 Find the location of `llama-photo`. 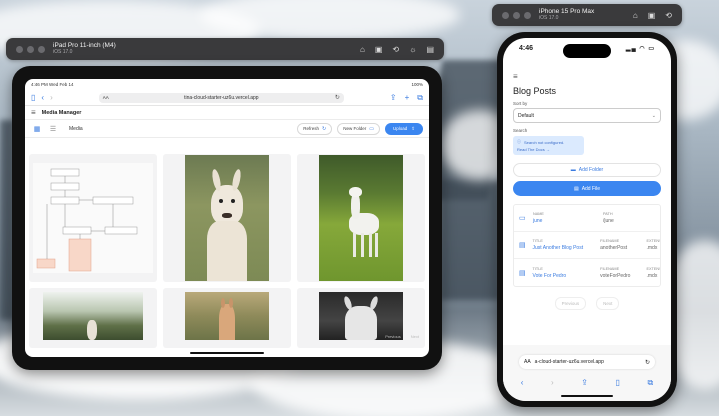

llama-photo is located at coordinates (227, 218).